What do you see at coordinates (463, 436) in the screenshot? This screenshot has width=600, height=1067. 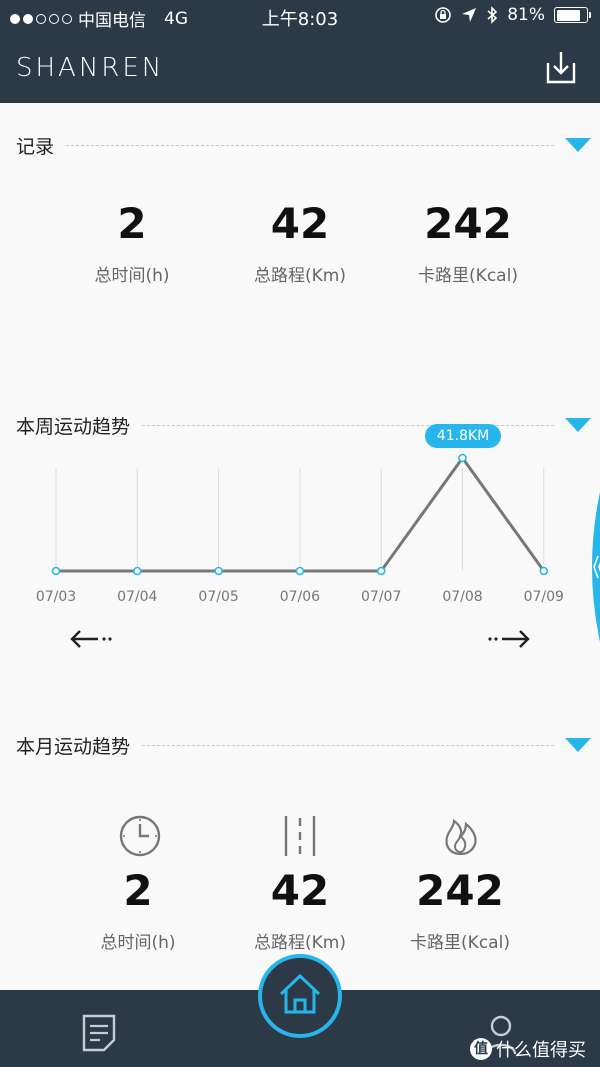 I see `peak-value-tooltip: 41.8KM` at bounding box center [463, 436].